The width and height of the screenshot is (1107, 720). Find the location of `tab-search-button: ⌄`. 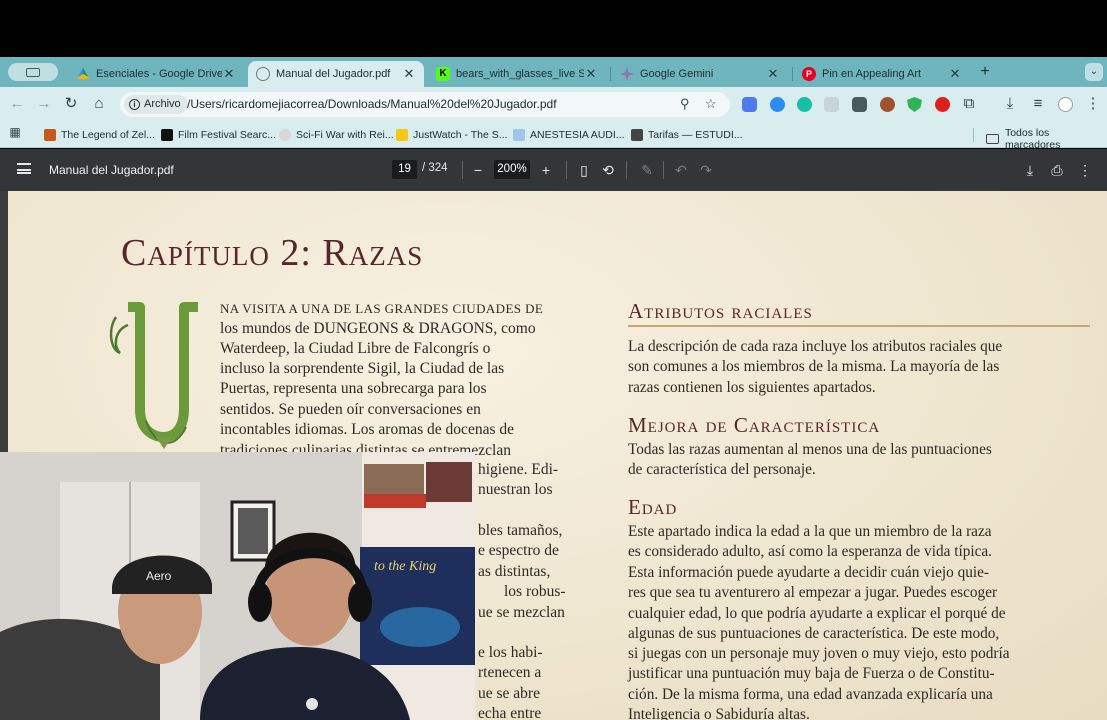

tab-search-button: ⌄ is located at coordinates (1094, 72).